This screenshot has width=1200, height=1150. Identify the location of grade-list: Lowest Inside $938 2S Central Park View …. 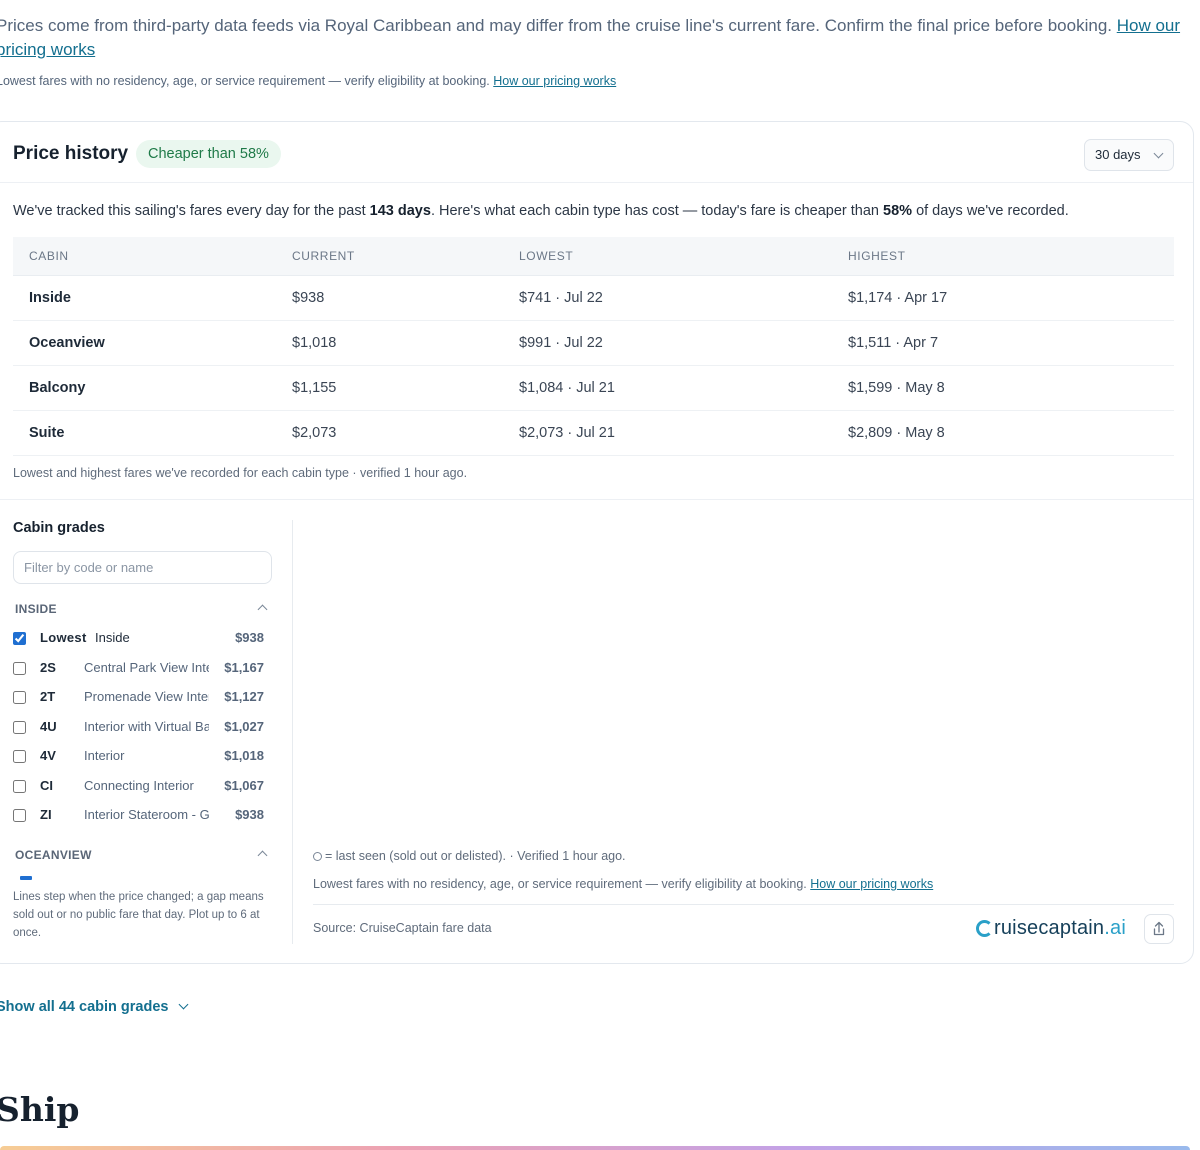
(142, 727).